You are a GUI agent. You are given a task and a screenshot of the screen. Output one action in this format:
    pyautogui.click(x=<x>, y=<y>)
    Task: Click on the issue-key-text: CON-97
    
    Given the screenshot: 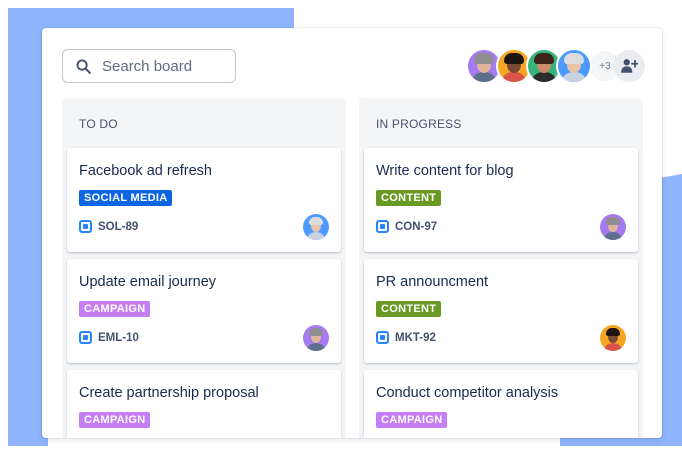 What is the action you would take?
    pyautogui.click(x=416, y=226)
    